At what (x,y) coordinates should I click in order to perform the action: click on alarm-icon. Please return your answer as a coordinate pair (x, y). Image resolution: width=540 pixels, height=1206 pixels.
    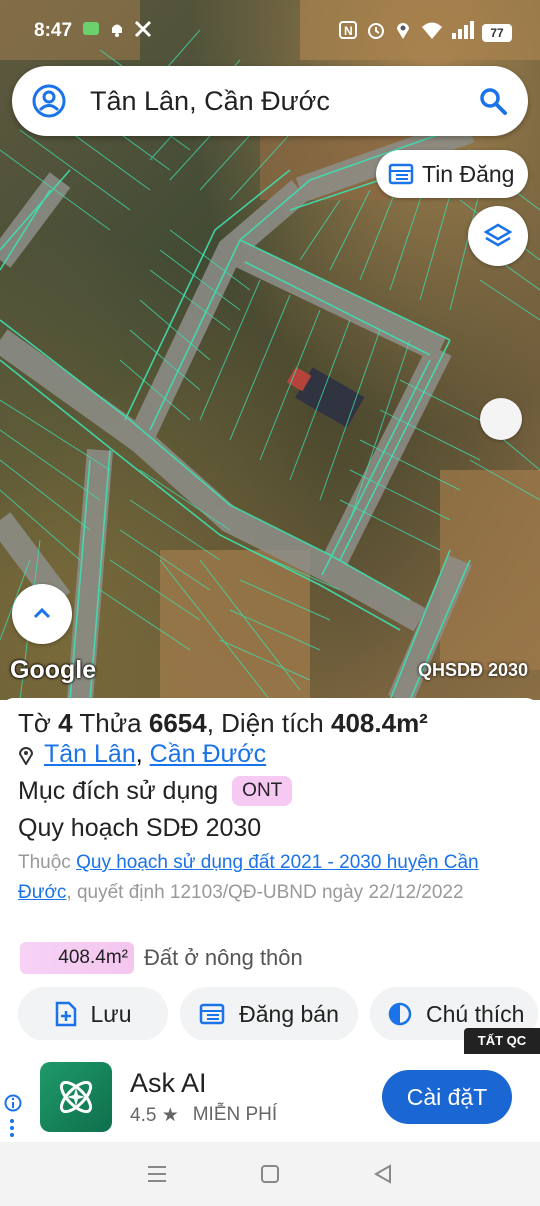
    Looking at the image, I should click on (376, 33).